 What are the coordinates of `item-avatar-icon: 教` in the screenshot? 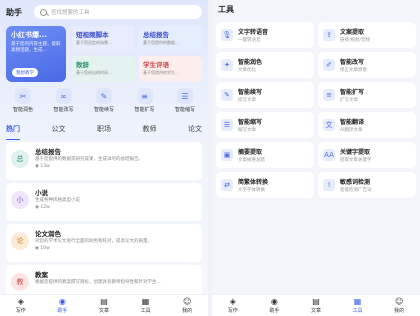 It's located at (20, 282).